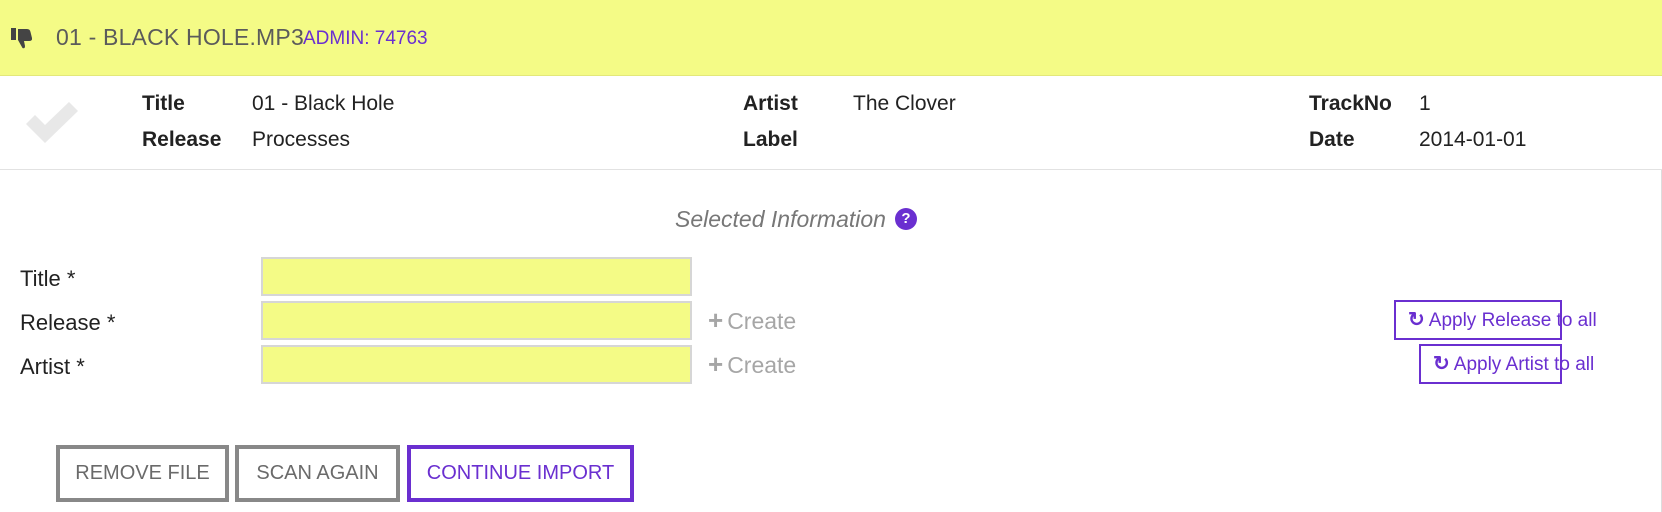 The width and height of the screenshot is (1662, 512). What do you see at coordinates (476, 276) in the screenshot?
I see `title-input` at bounding box center [476, 276].